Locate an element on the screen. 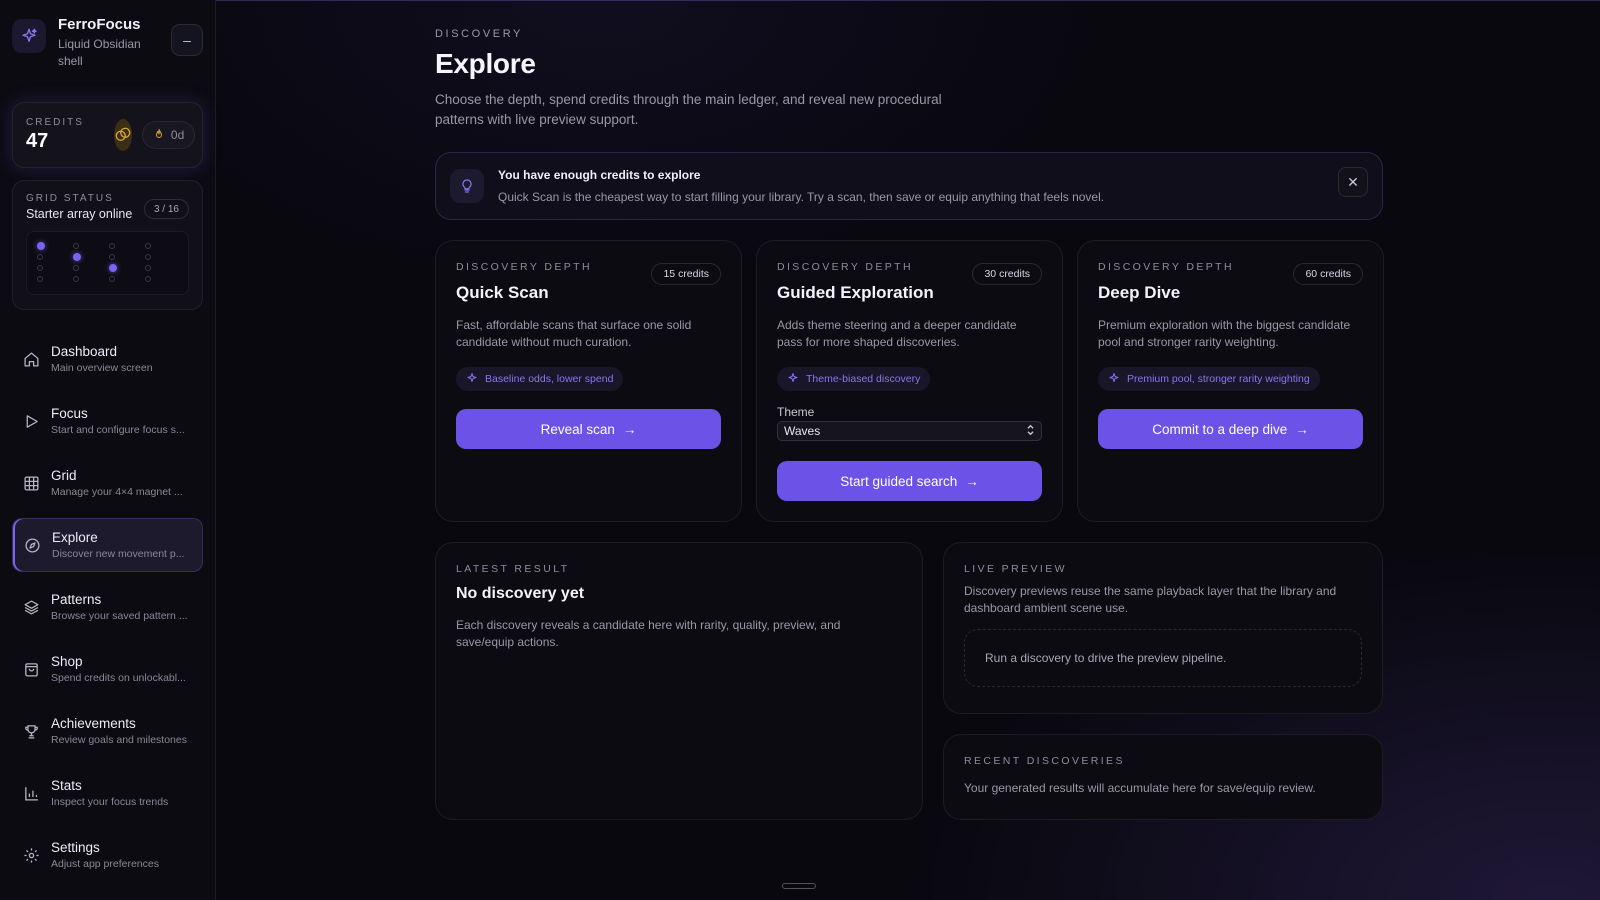 This screenshot has height=900, width=1600. sidebar-item-description: Main overview screen is located at coordinates (102, 368).